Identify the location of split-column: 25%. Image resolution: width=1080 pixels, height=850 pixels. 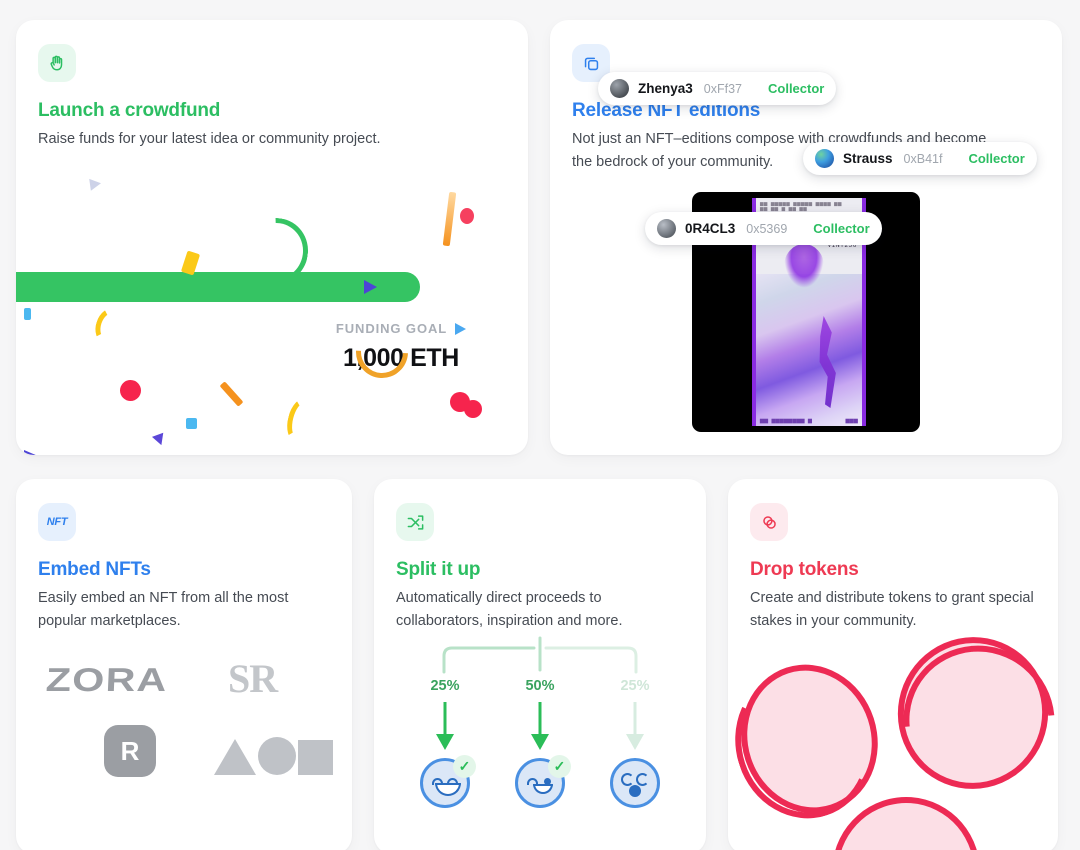
(635, 743).